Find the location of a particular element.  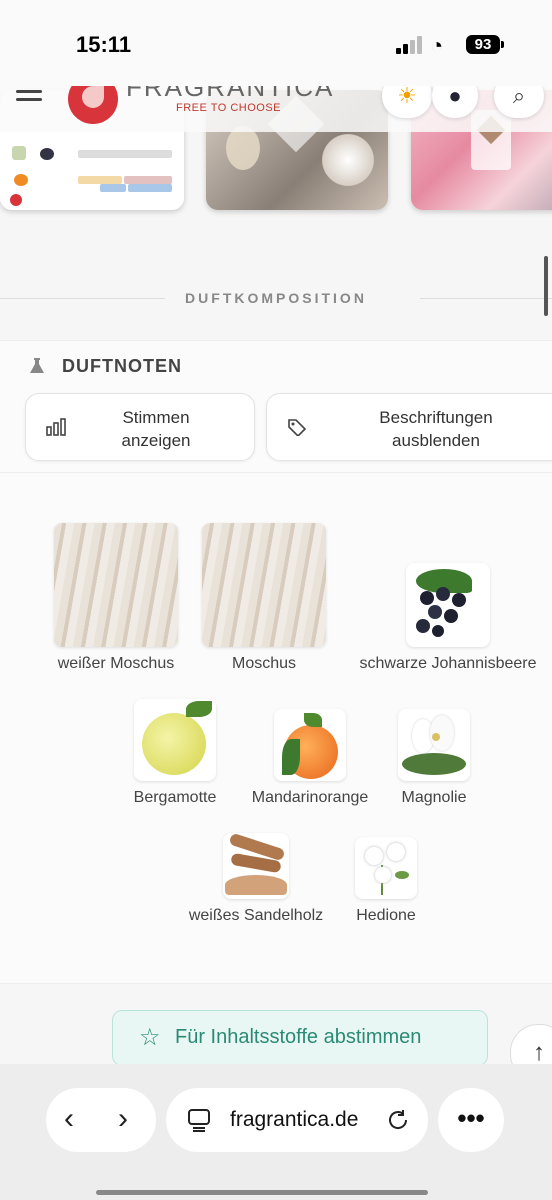

home-indicator is located at coordinates (262, 1192).